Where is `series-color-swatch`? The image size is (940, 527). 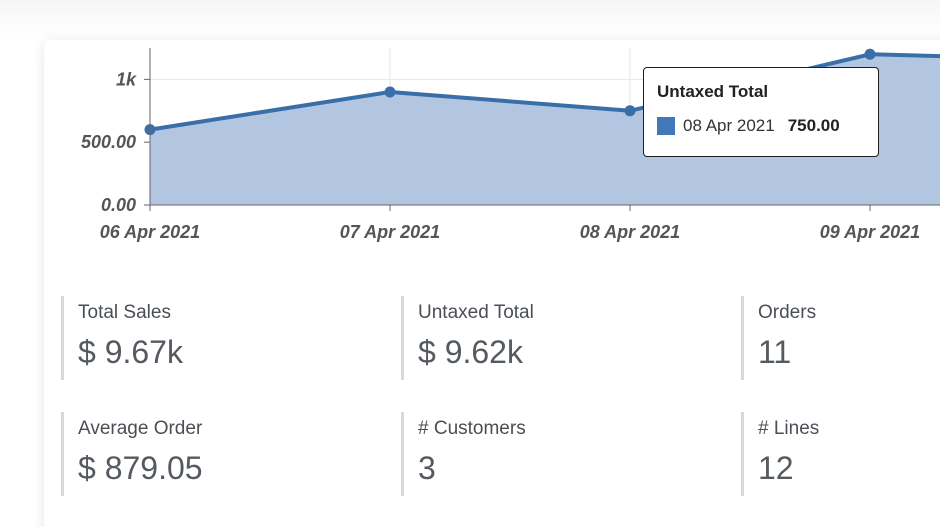 series-color-swatch is located at coordinates (666, 126).